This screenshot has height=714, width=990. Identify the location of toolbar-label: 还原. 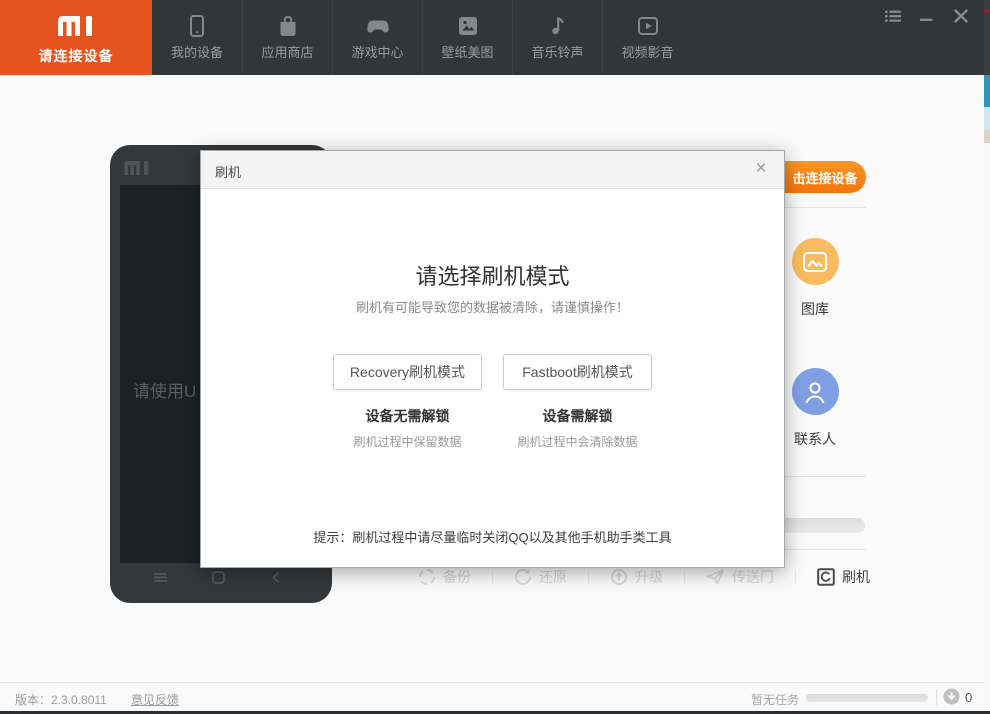
(553, 577).